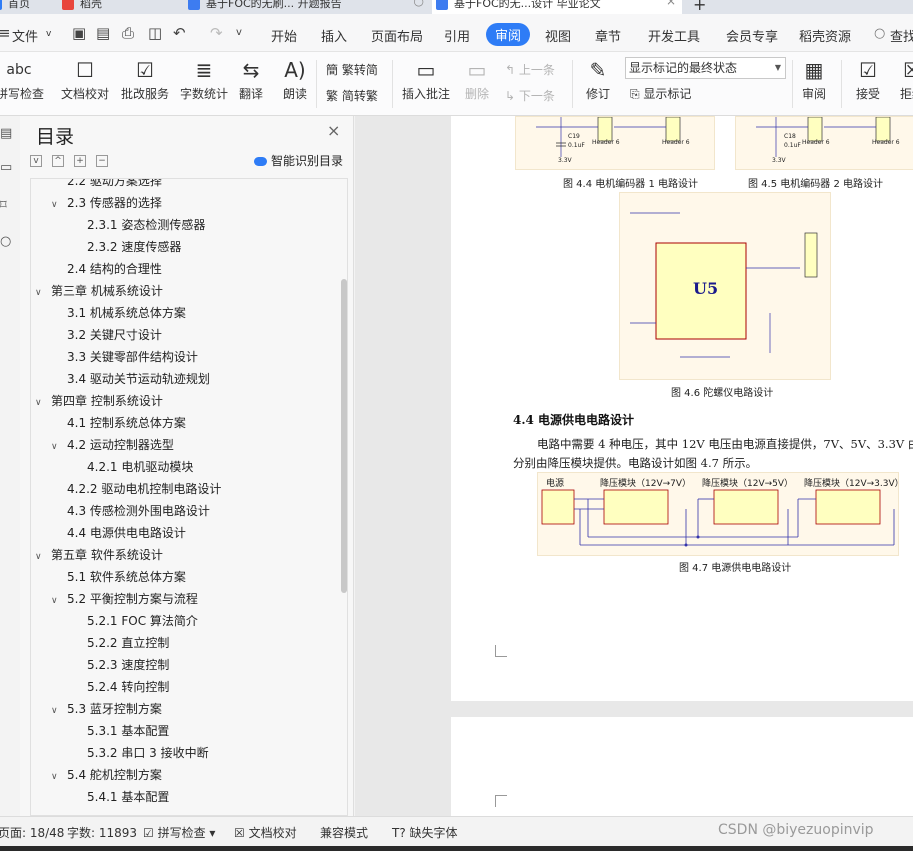  I want to click on add-heading-icon: +, so click(80, 161).